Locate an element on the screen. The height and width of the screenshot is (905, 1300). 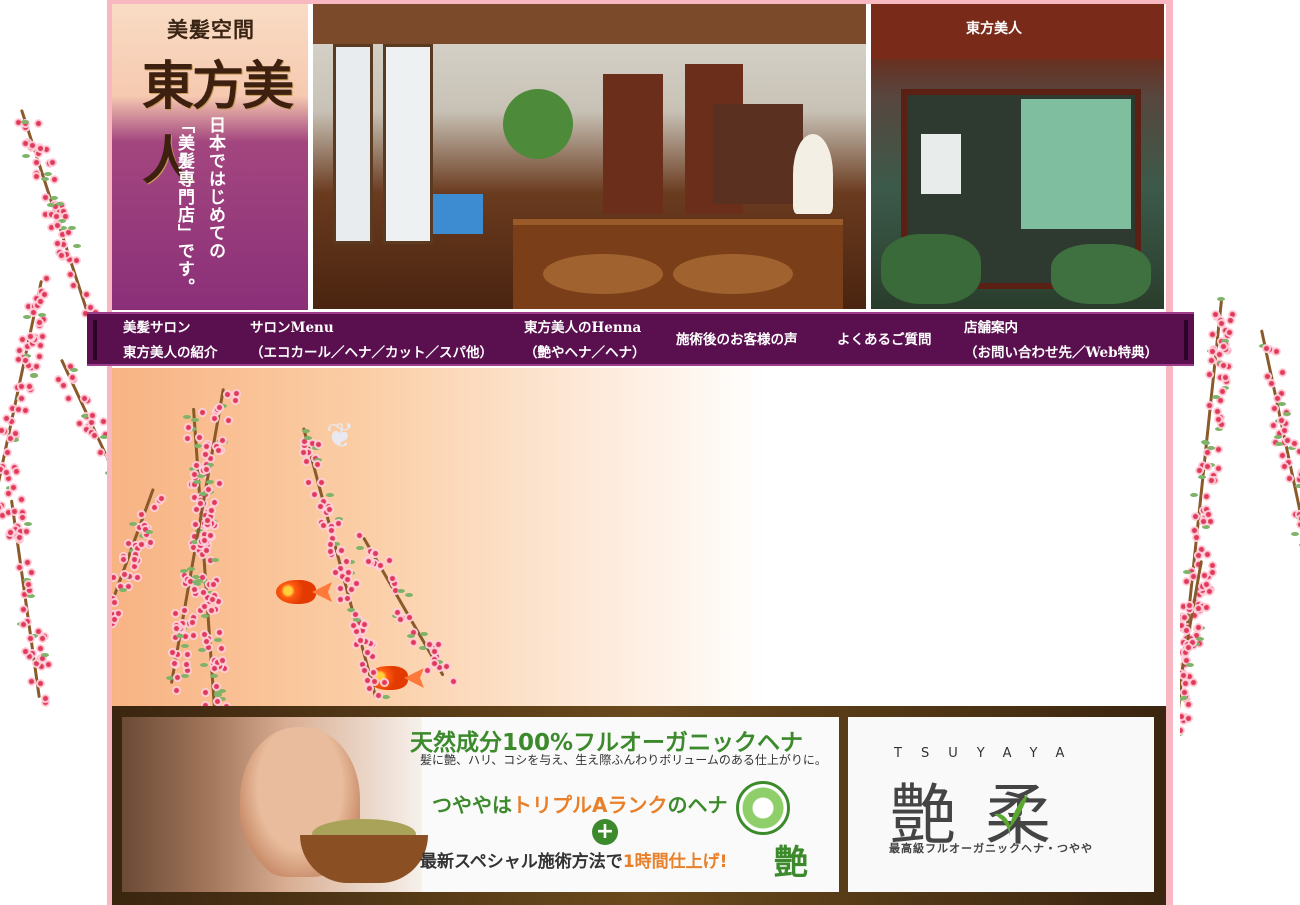
storefront-photo: 東方美人 is located at coordinates (1017, 156).